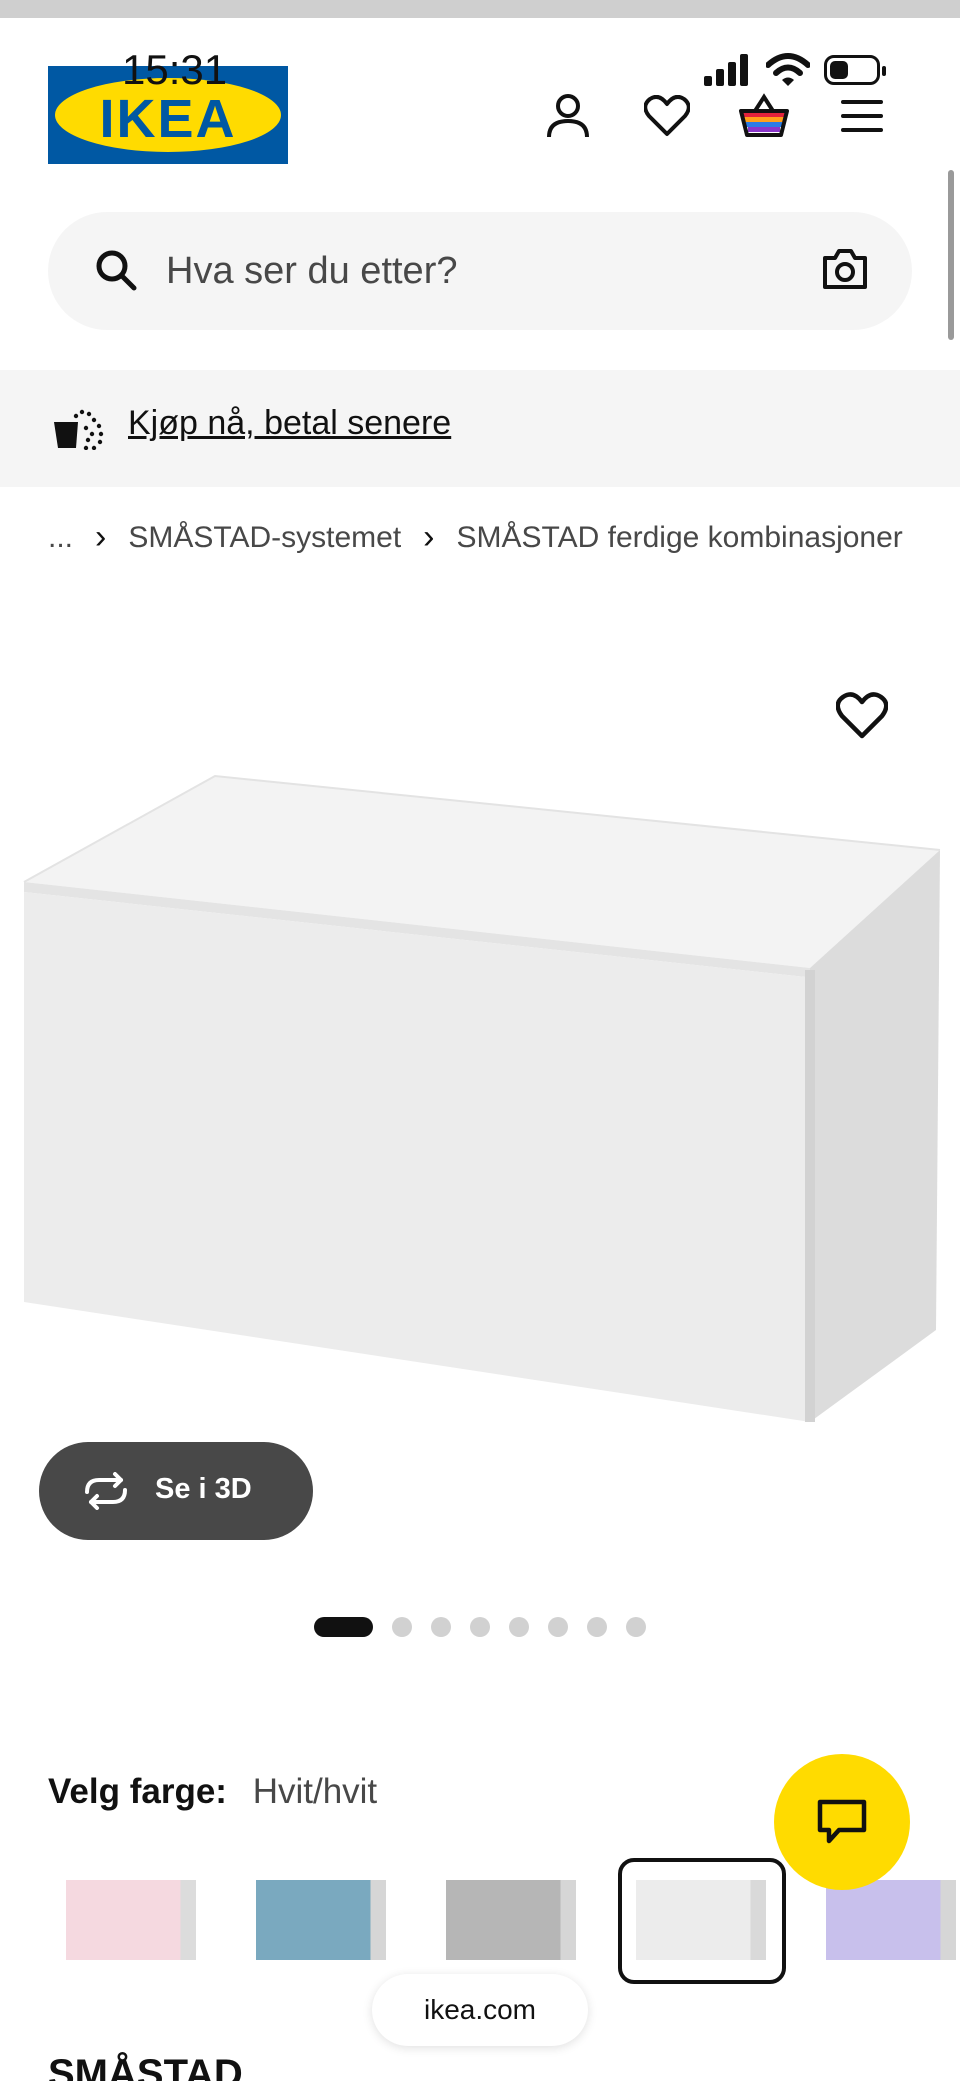 This screenshot has width=960, height=2081. Describe the element at coordinates (480, 271) in the screenshot. I see `search-bar: Hva ser du etter?` at that location.